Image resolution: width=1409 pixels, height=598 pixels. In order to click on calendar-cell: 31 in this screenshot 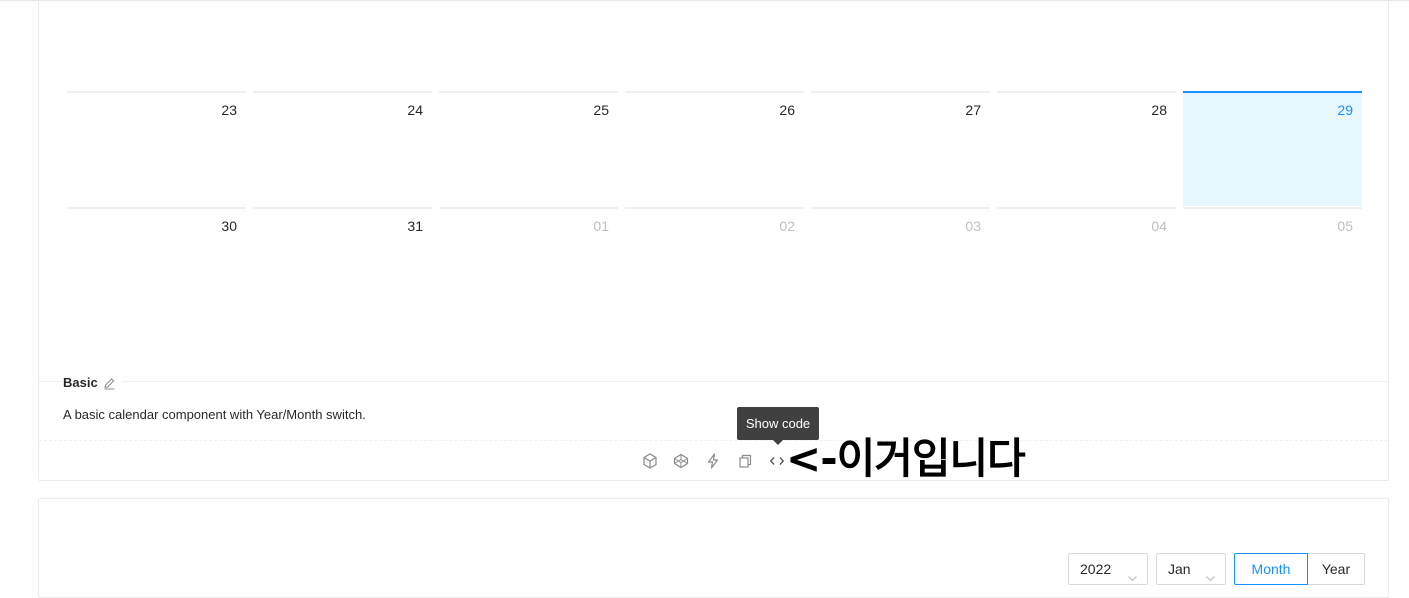, I will do `click(342, 264)`.